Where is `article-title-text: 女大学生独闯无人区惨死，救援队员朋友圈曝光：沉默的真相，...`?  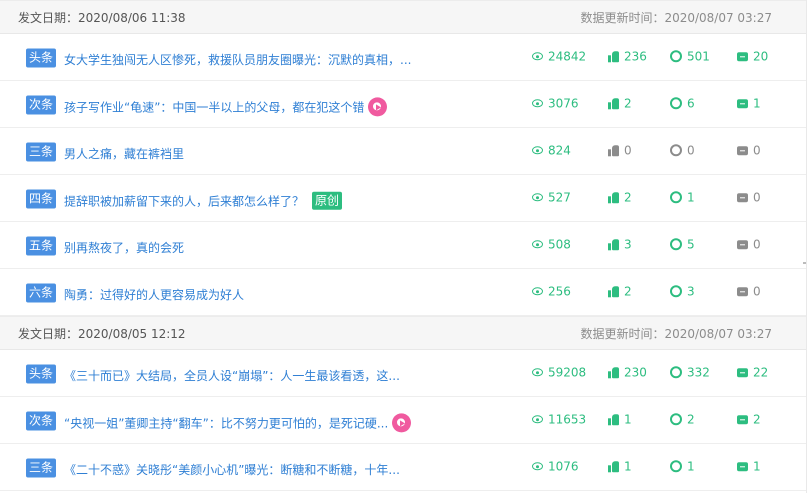
article-title-text: 女大学生独闯无人区惨死，救援队员朋友圈曝光：沉默的真相，... is located at coordinates (237, 59).